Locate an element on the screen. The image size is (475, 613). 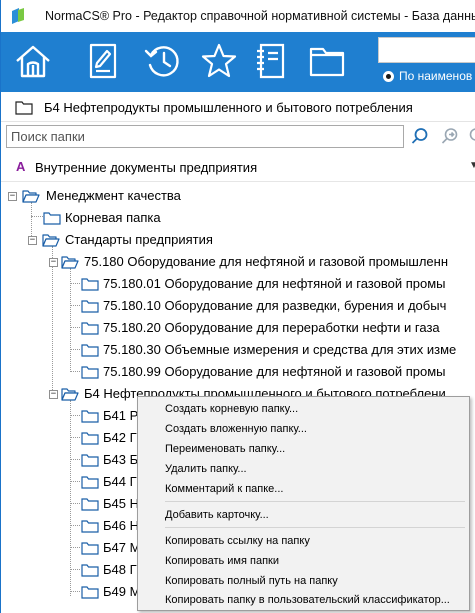
tree-node-enterprise-standards: − Стандарты предприятия is located at coordinates (178, 240).